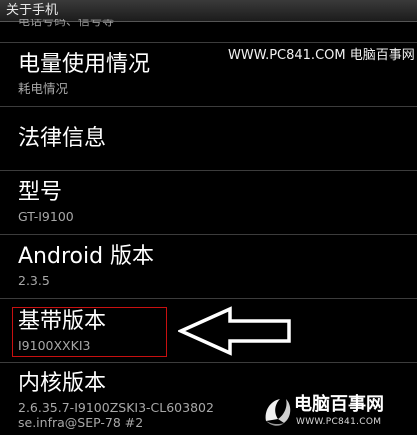  I want to click on arrow-left-icon, so click(234, 331).